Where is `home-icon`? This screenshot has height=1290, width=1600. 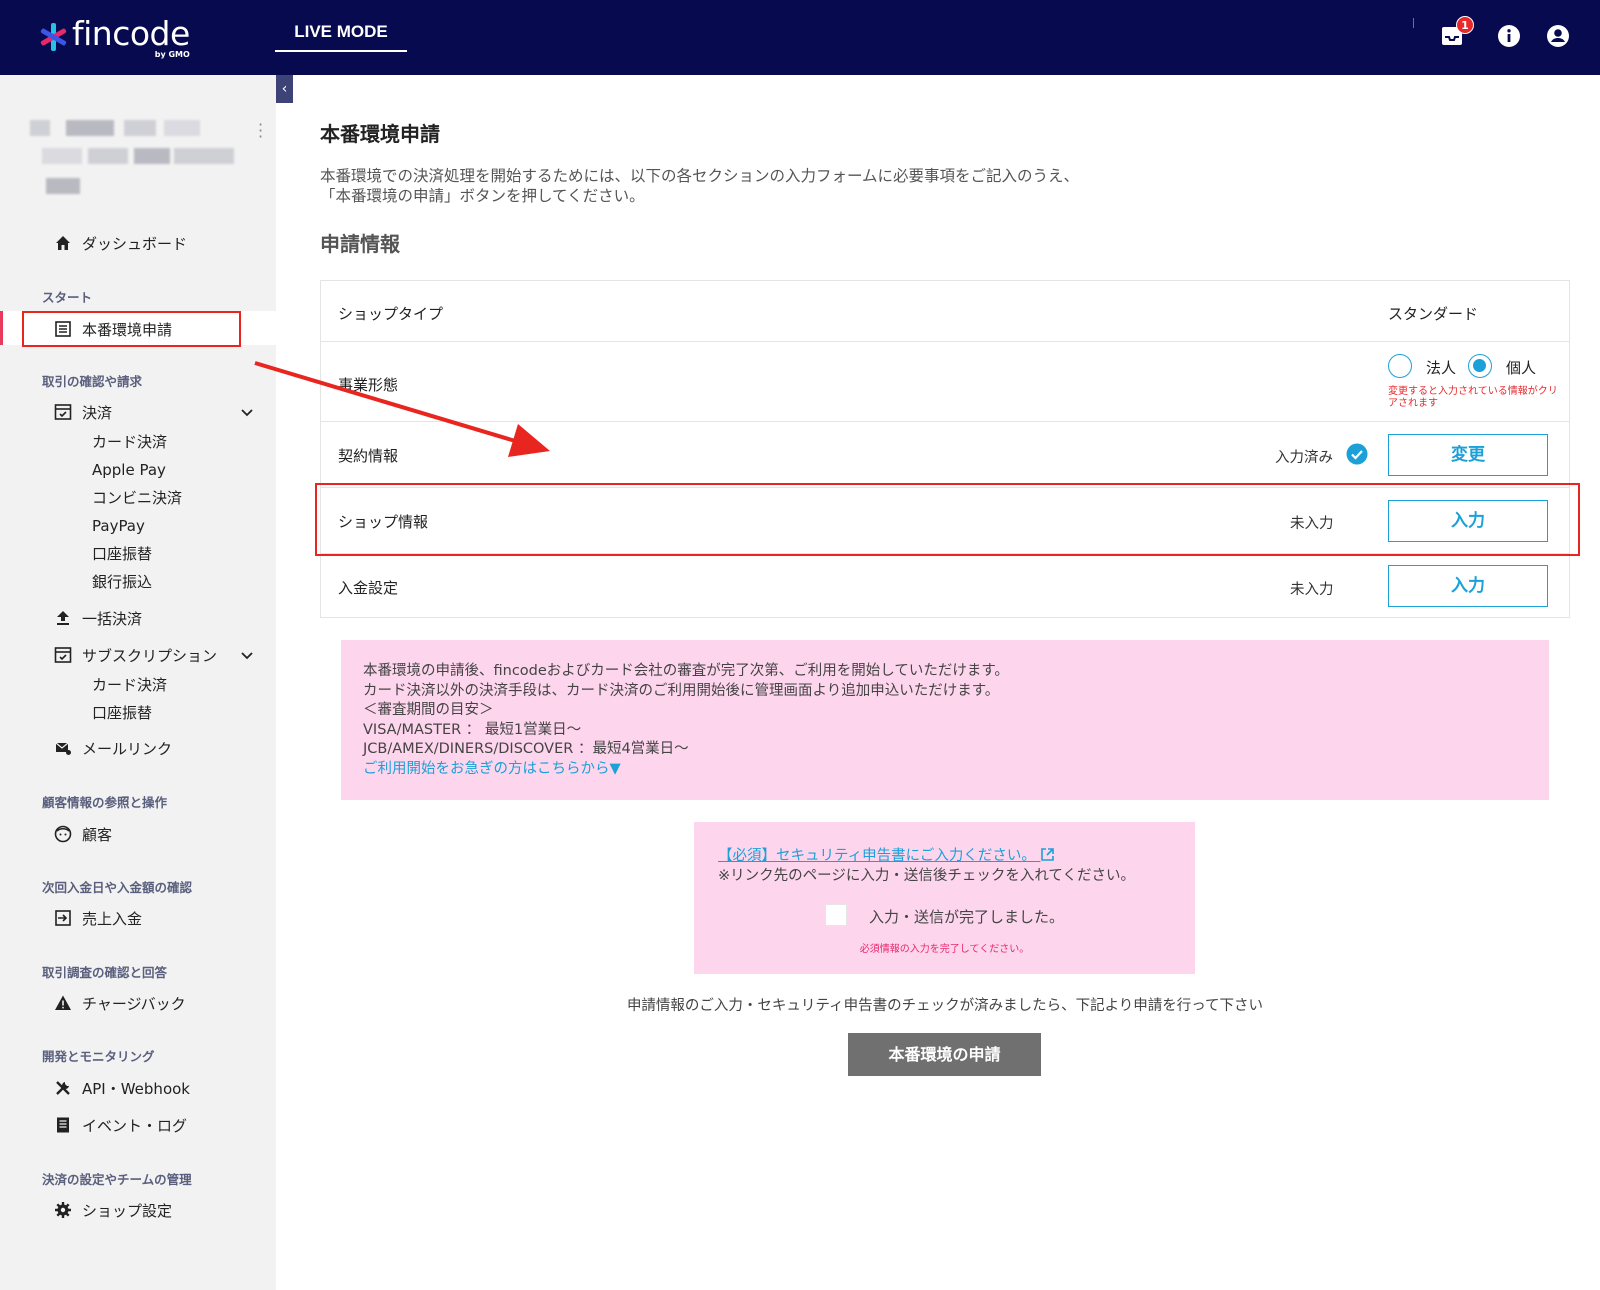 home-icon is located at coordinates (63, 243).